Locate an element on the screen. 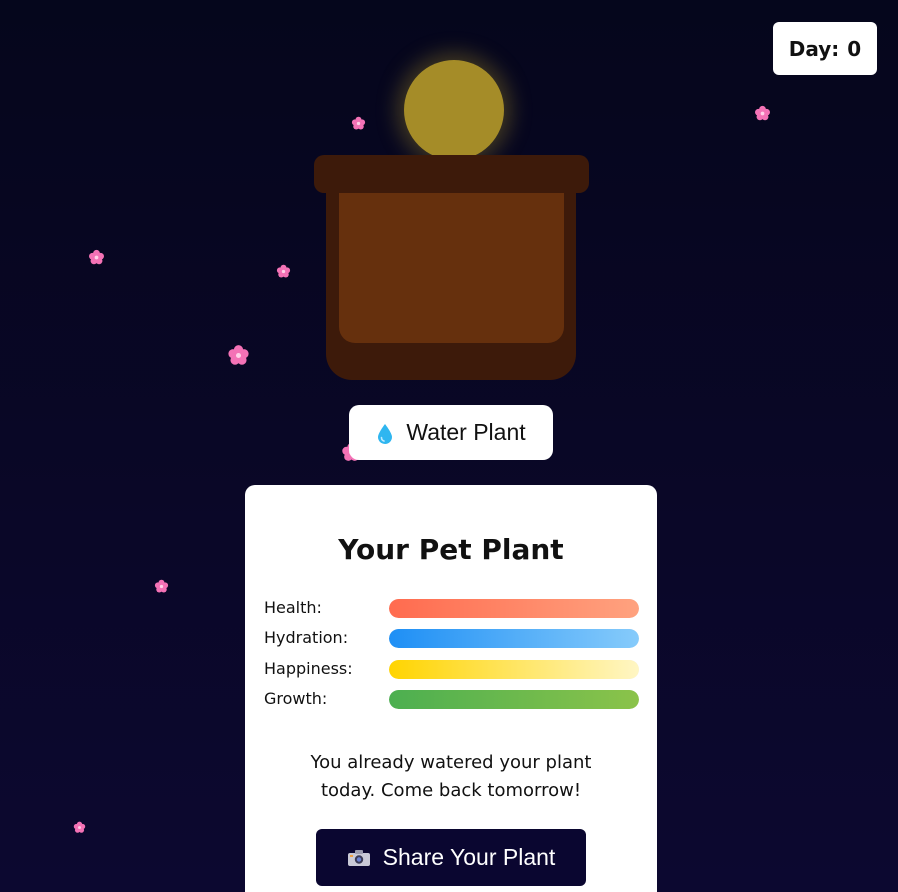 The image size is (898, 892). growth-bar-fill is located at coordinates (514, 699).